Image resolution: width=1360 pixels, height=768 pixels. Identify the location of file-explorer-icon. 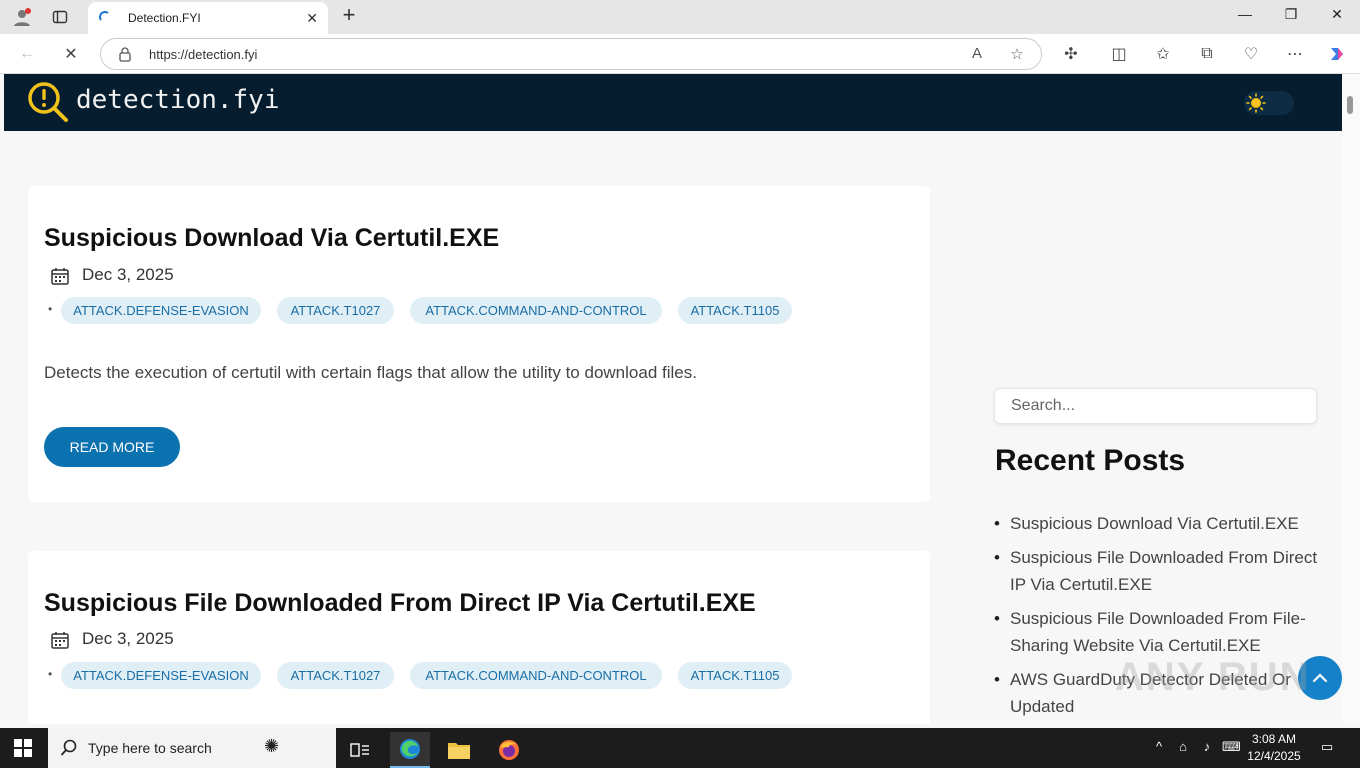
(459, 750).